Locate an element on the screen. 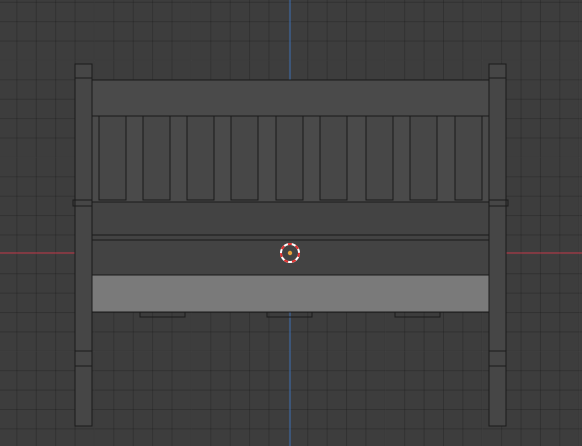 The image size is (582, 446). right-post is located at coordinates (498, 245).